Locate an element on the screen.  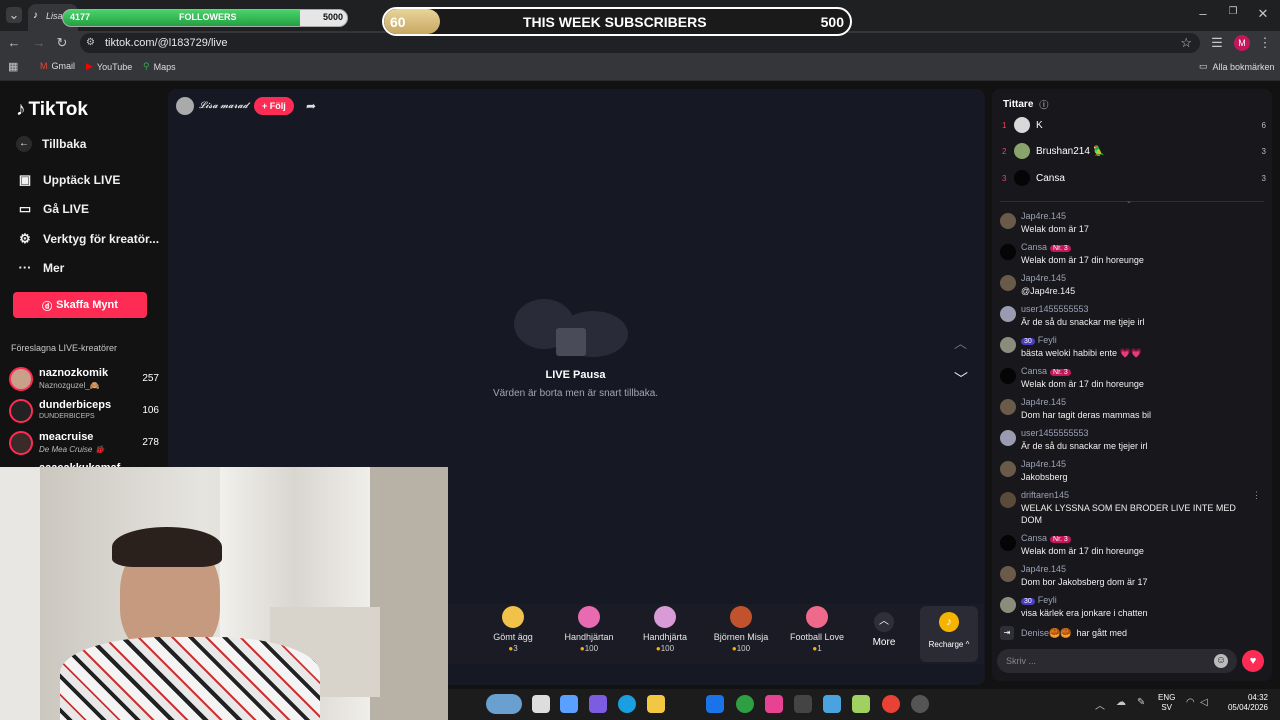
bookmark-star-icon: ☆ is located at coordinates (1186, 43).